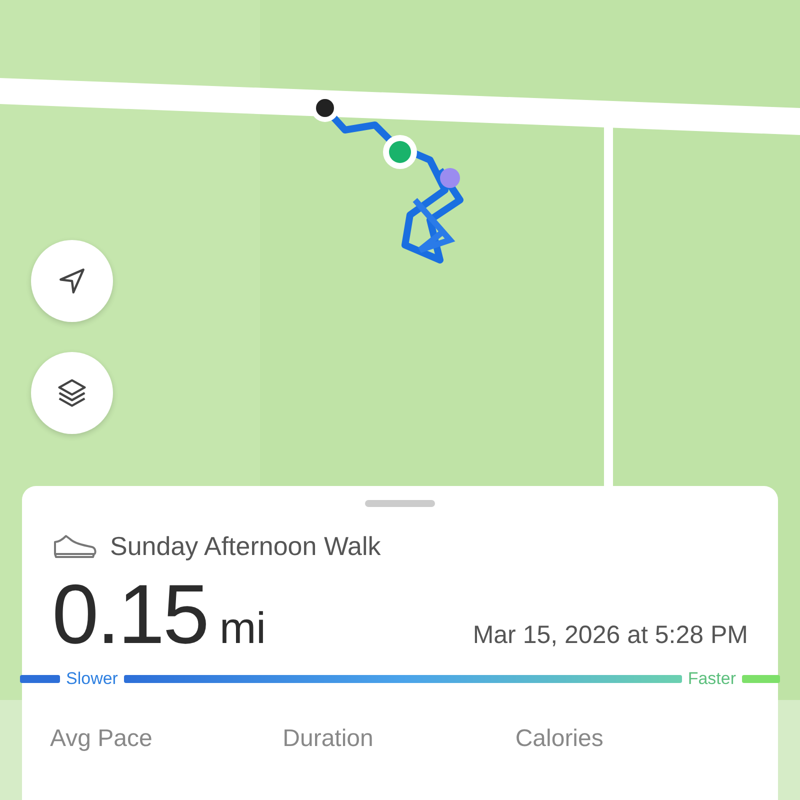  Describe the element at coordinates (559, 739) in the screenshot. I see `stat-label: Calories` at that location.